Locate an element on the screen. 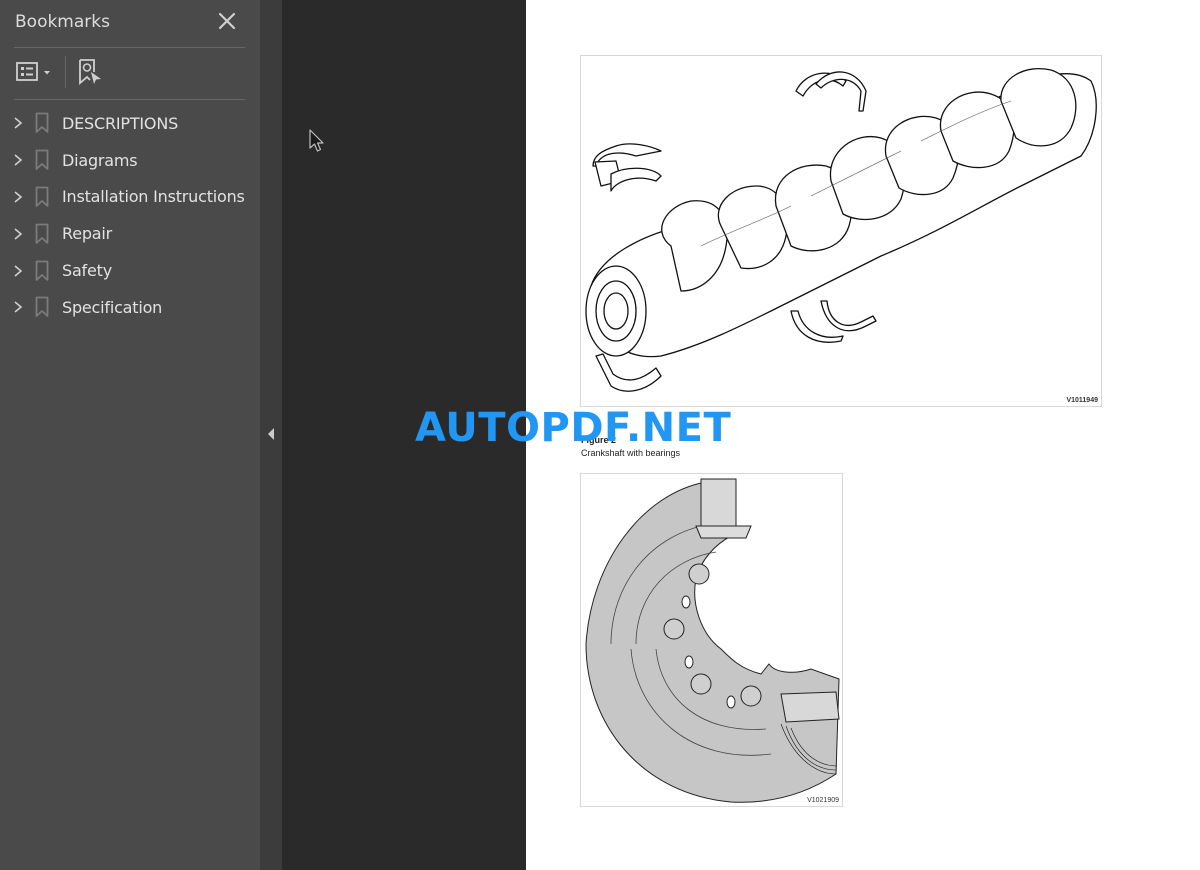 The height and width of the screenshot is (870, 1200). options-menu-button is located at coordinates (37, 72).